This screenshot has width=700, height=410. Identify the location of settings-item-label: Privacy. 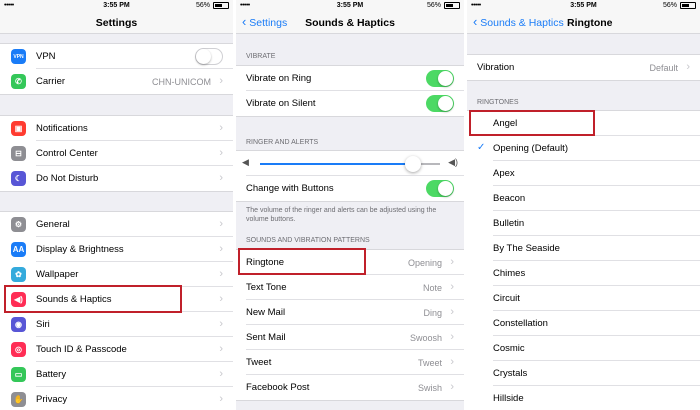
(52, 399).